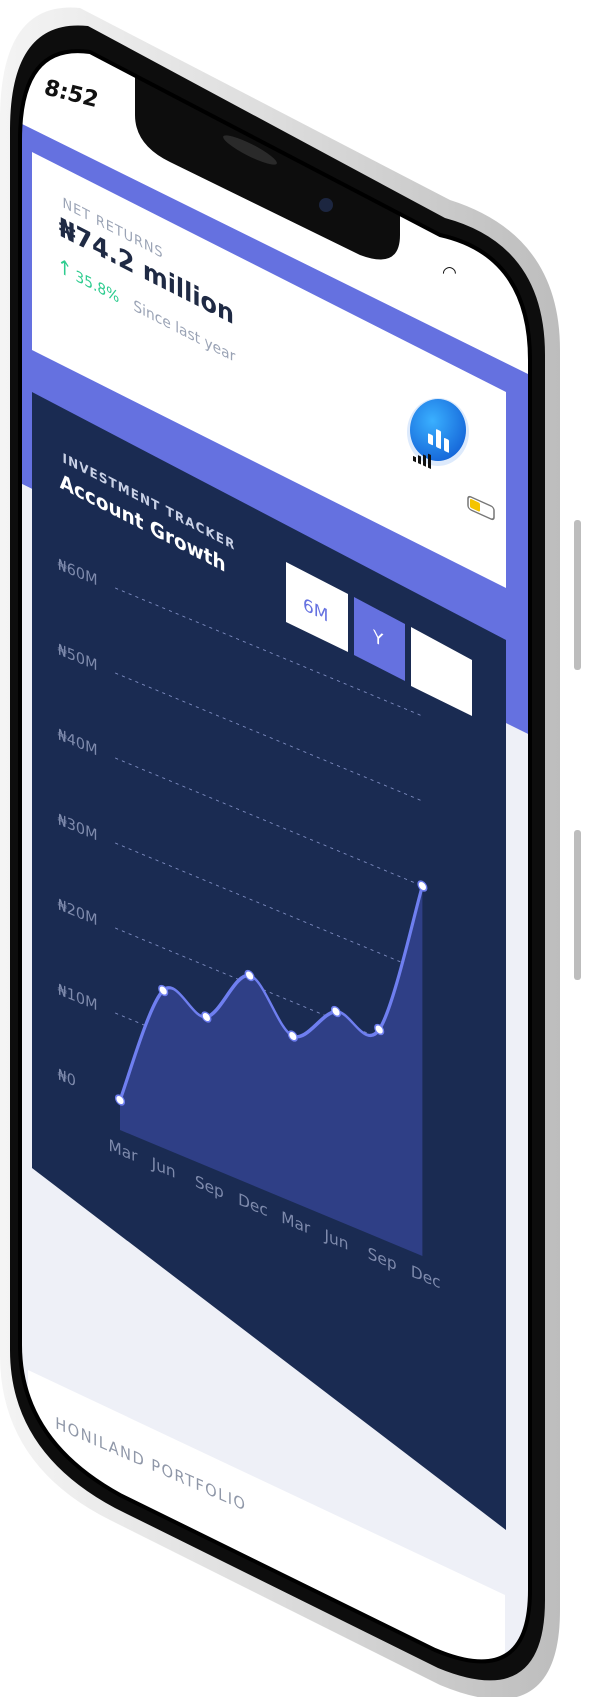  What do you see at coordinates (577, 905) in the screenshot?
I see `side-button-lower` at bounding box center [577, 905].